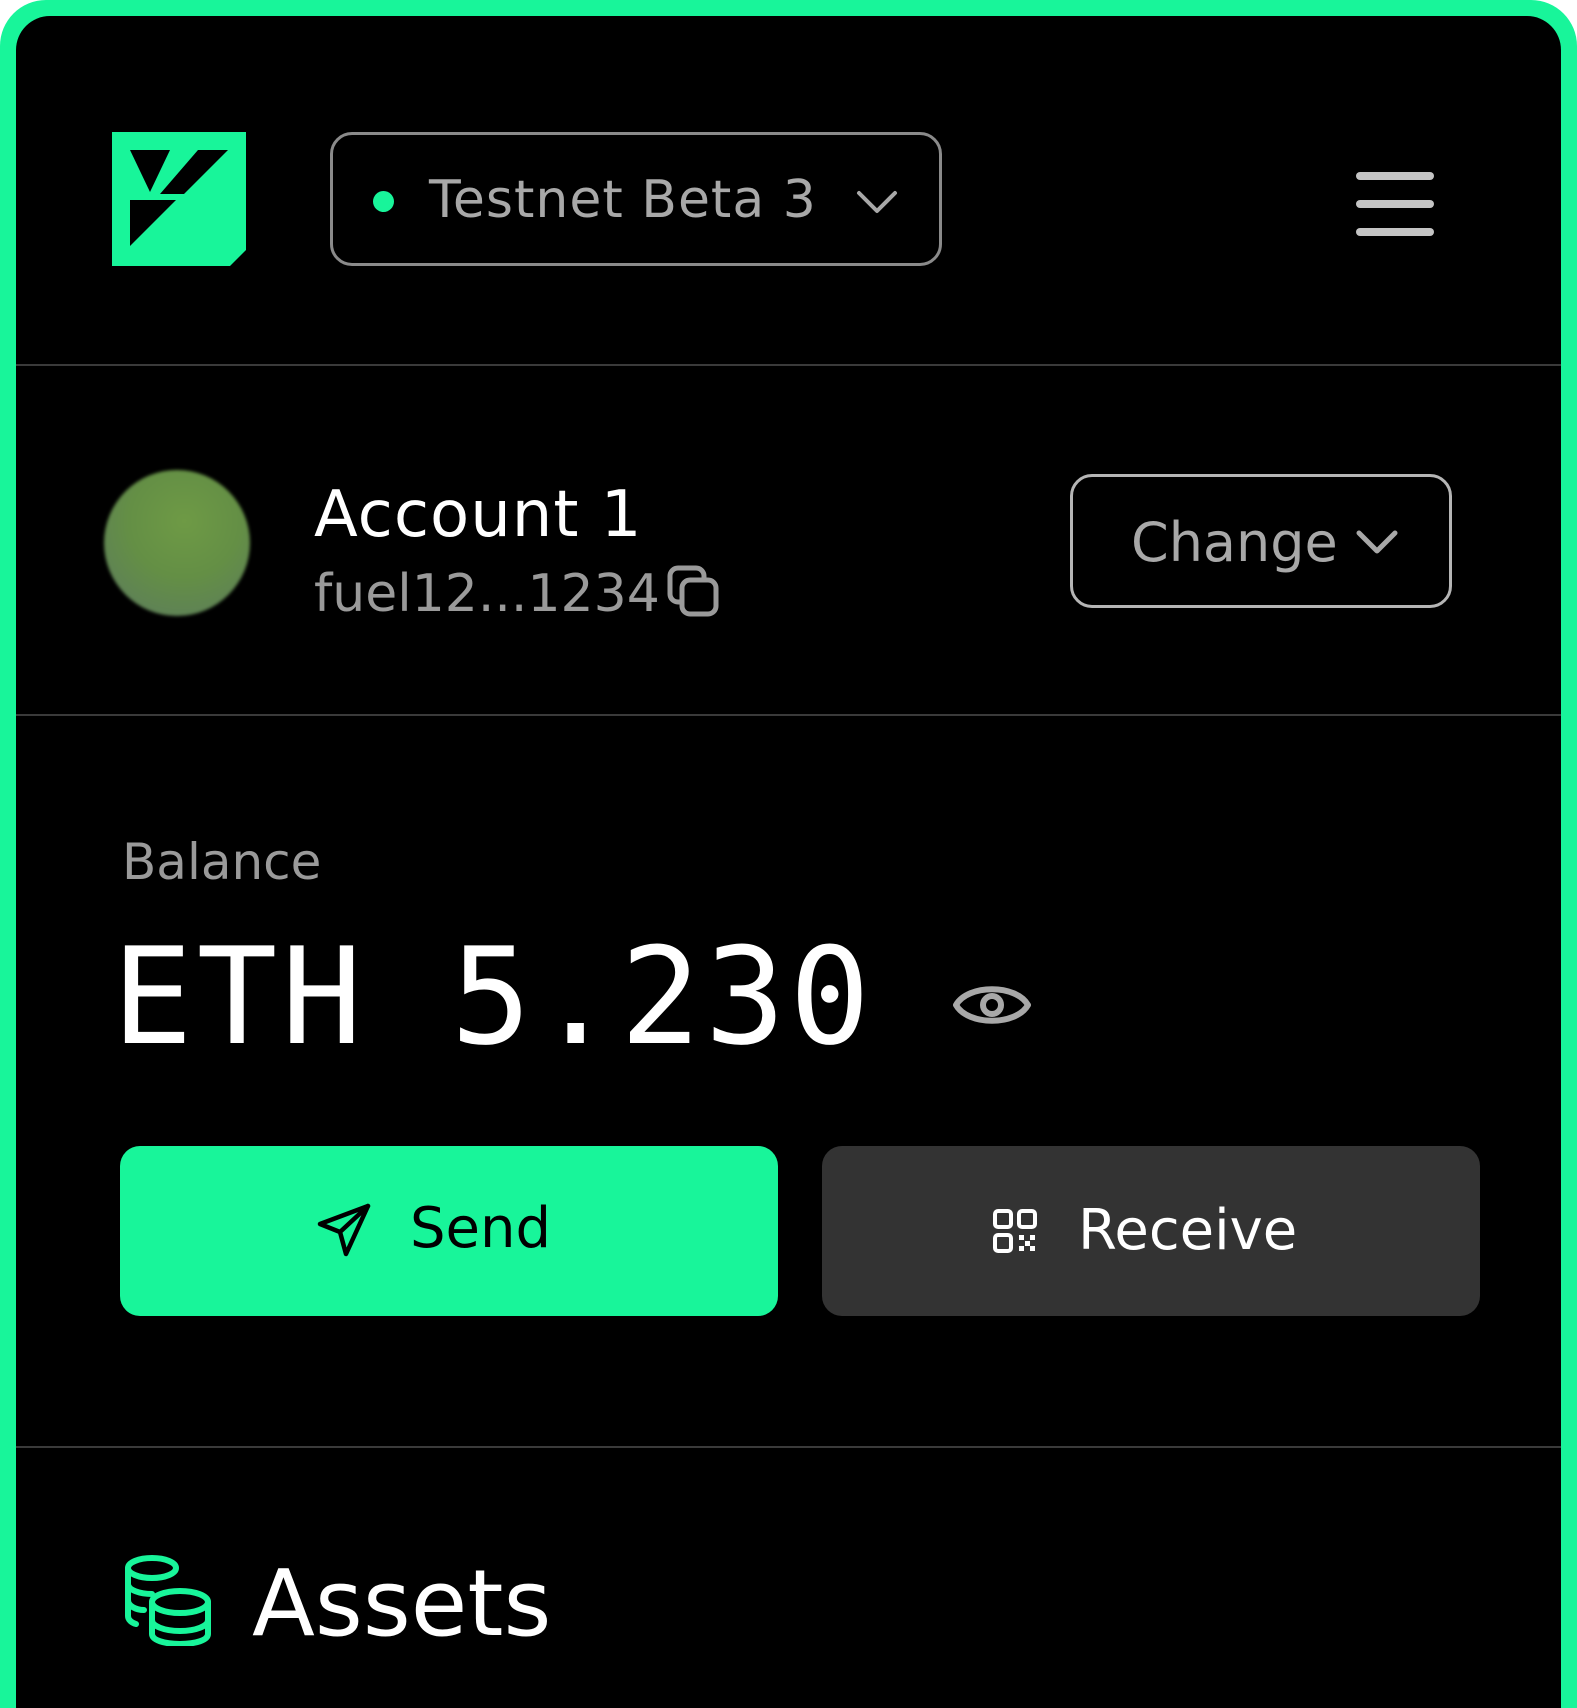 Image resolution: width=1577 pixels, height=1708 pixels. I want to click on account-address: fuel12...1234, so click(487, 594).